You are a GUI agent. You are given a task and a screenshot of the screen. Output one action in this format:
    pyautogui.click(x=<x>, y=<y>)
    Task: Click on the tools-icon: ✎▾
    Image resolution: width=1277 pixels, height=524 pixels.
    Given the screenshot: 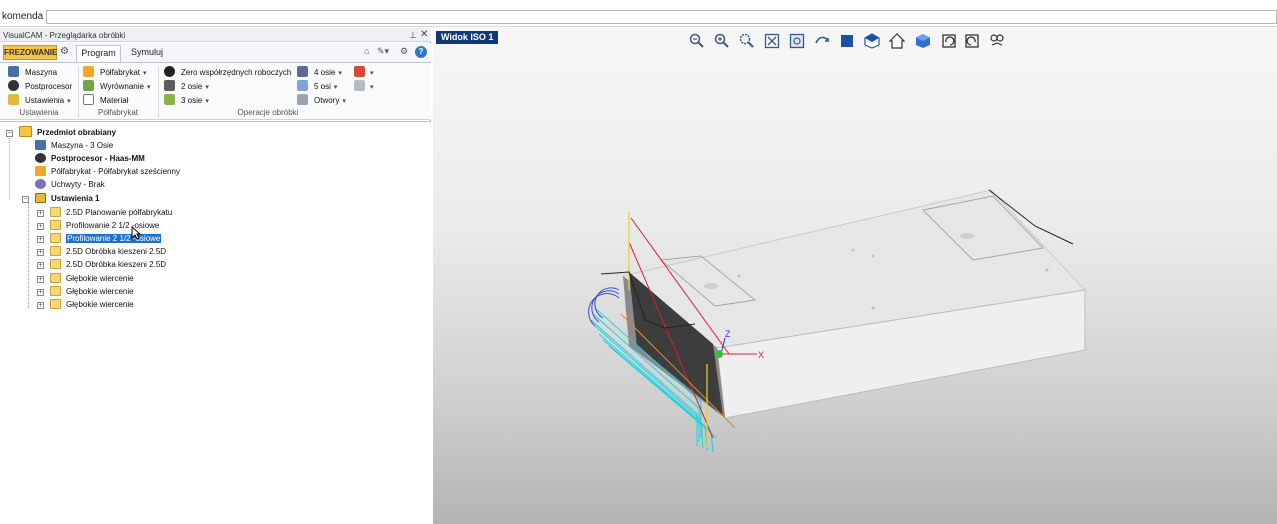 What is the action you would take?
    pyautogui.click(x=383, y=51)
    